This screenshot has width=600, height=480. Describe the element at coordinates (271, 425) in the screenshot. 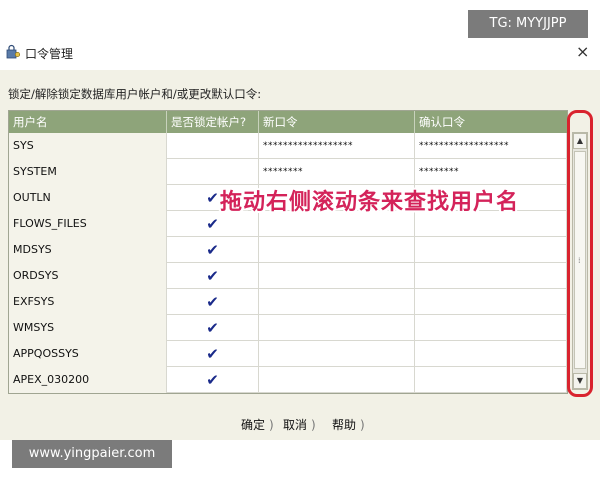

I see `ok-button-edge: )` at that location.